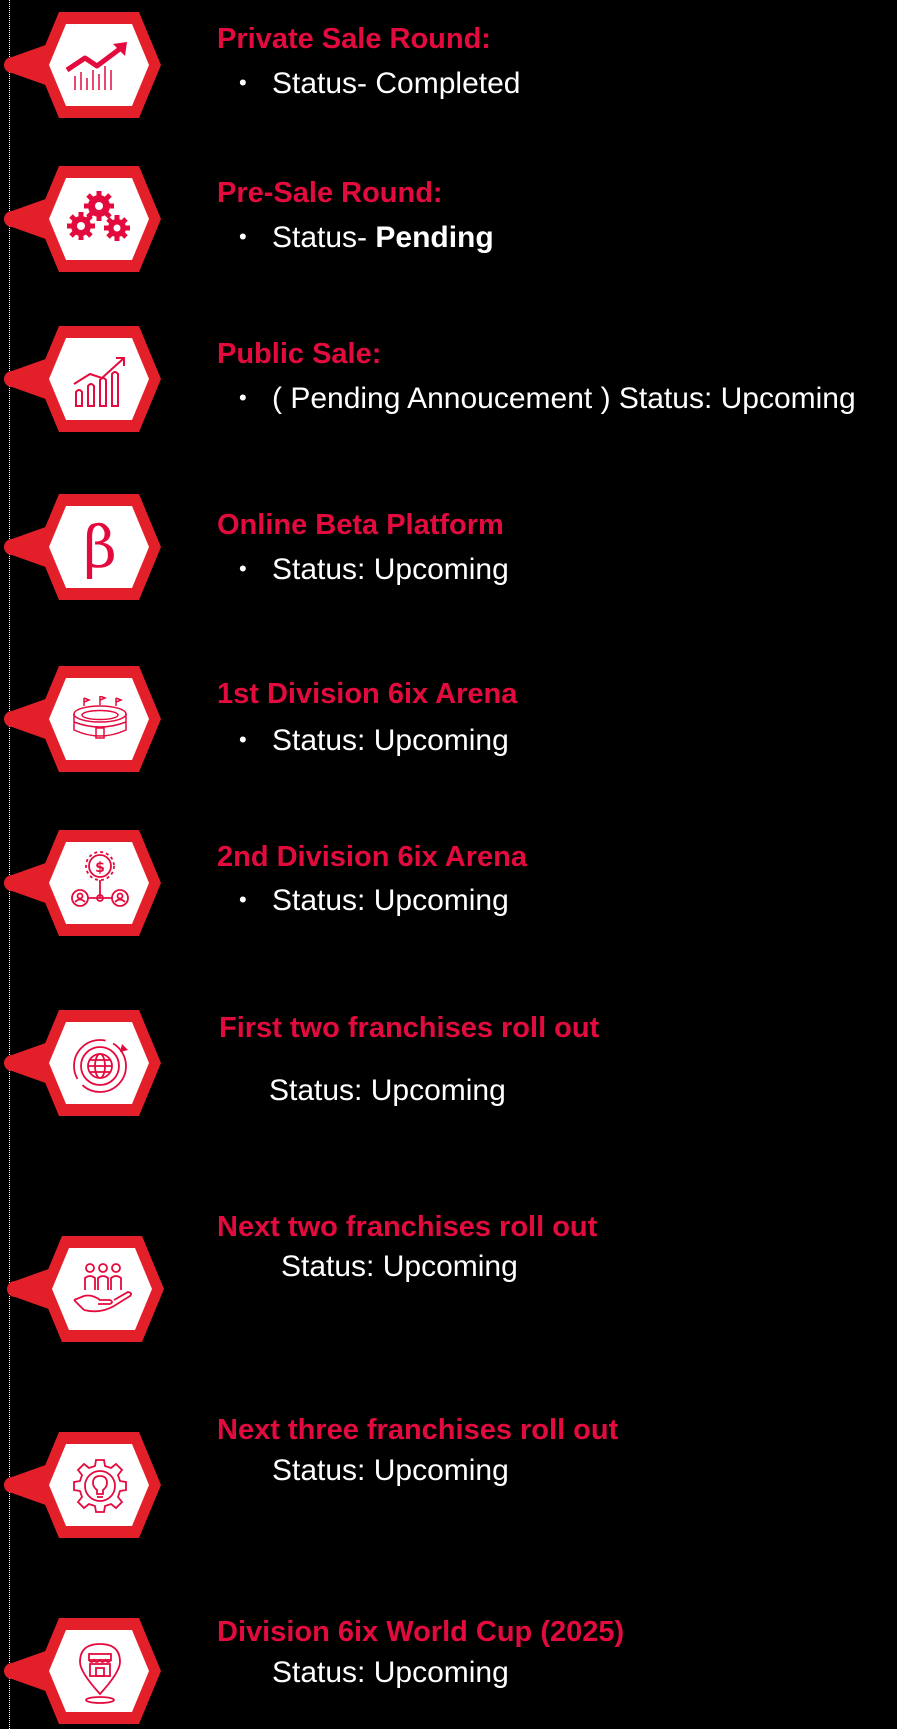  I want to click on milestone-status: • Status- Pending, so click(366, 238).